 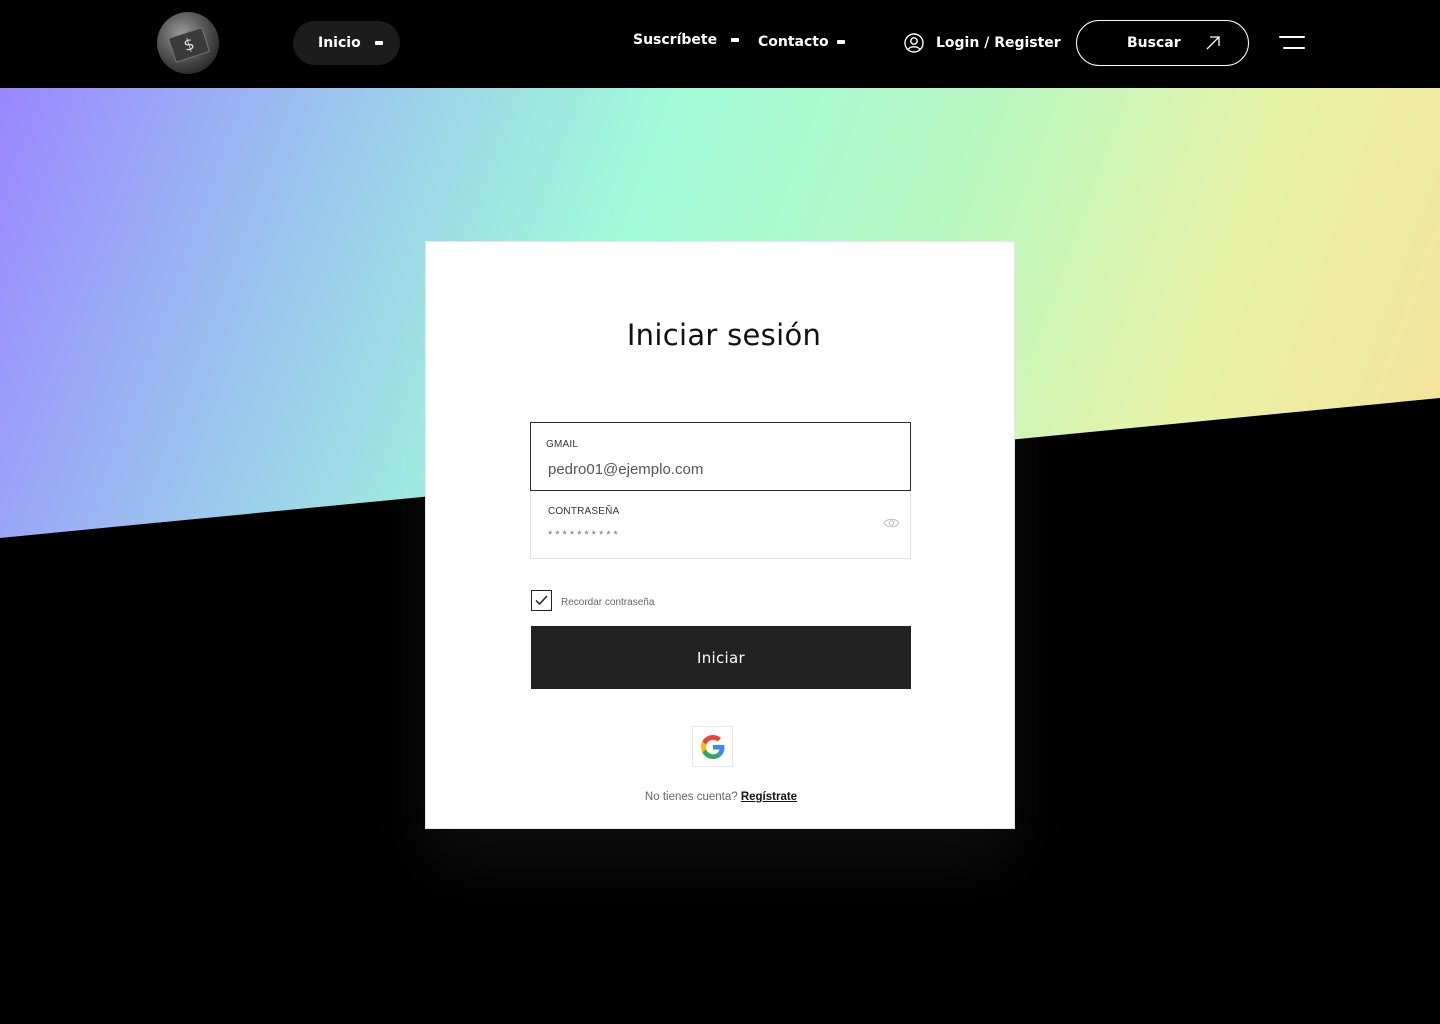 I want to click on eye-icon, so click(x=891, y=523).